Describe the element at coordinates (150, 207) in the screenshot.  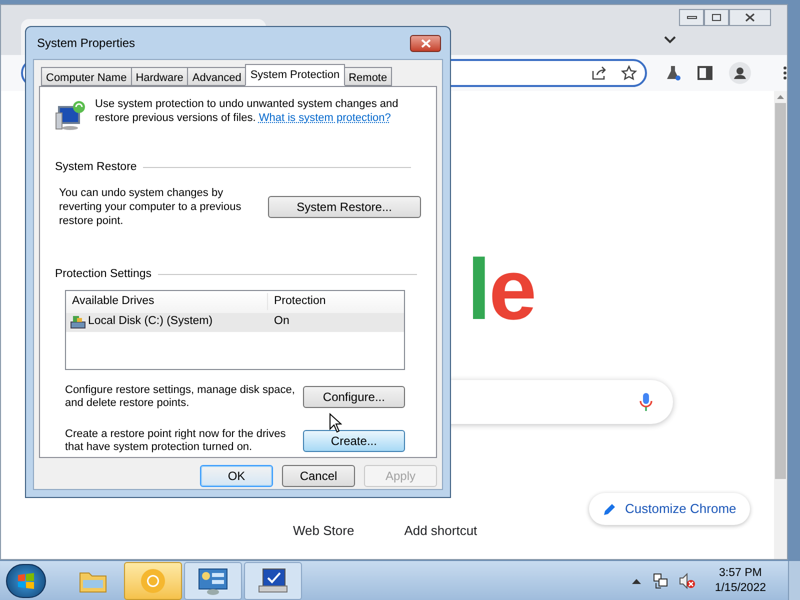
I see `section-text: You can undo system changes by reverting your computer to a previous restore point.` at that location.